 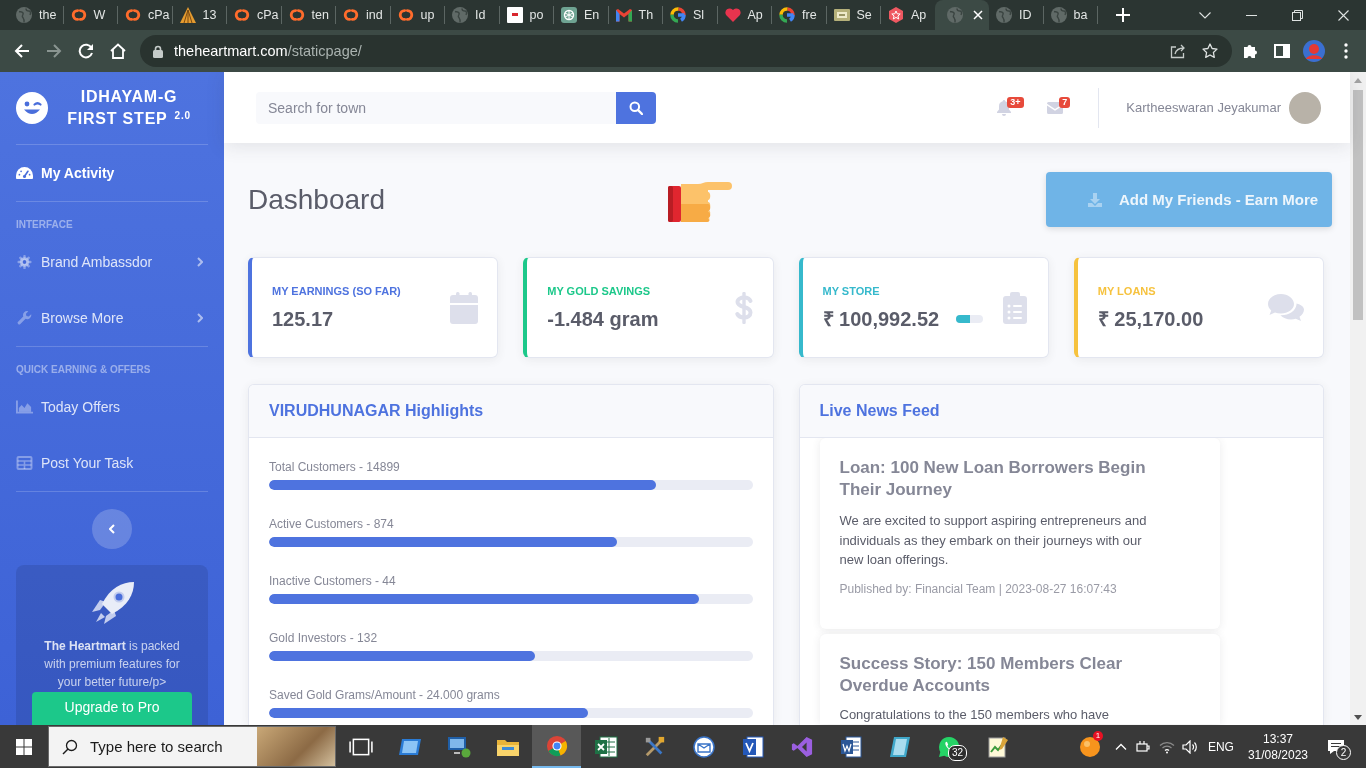 I want to click on browser-tab: ten, so click(x=308, y=15).